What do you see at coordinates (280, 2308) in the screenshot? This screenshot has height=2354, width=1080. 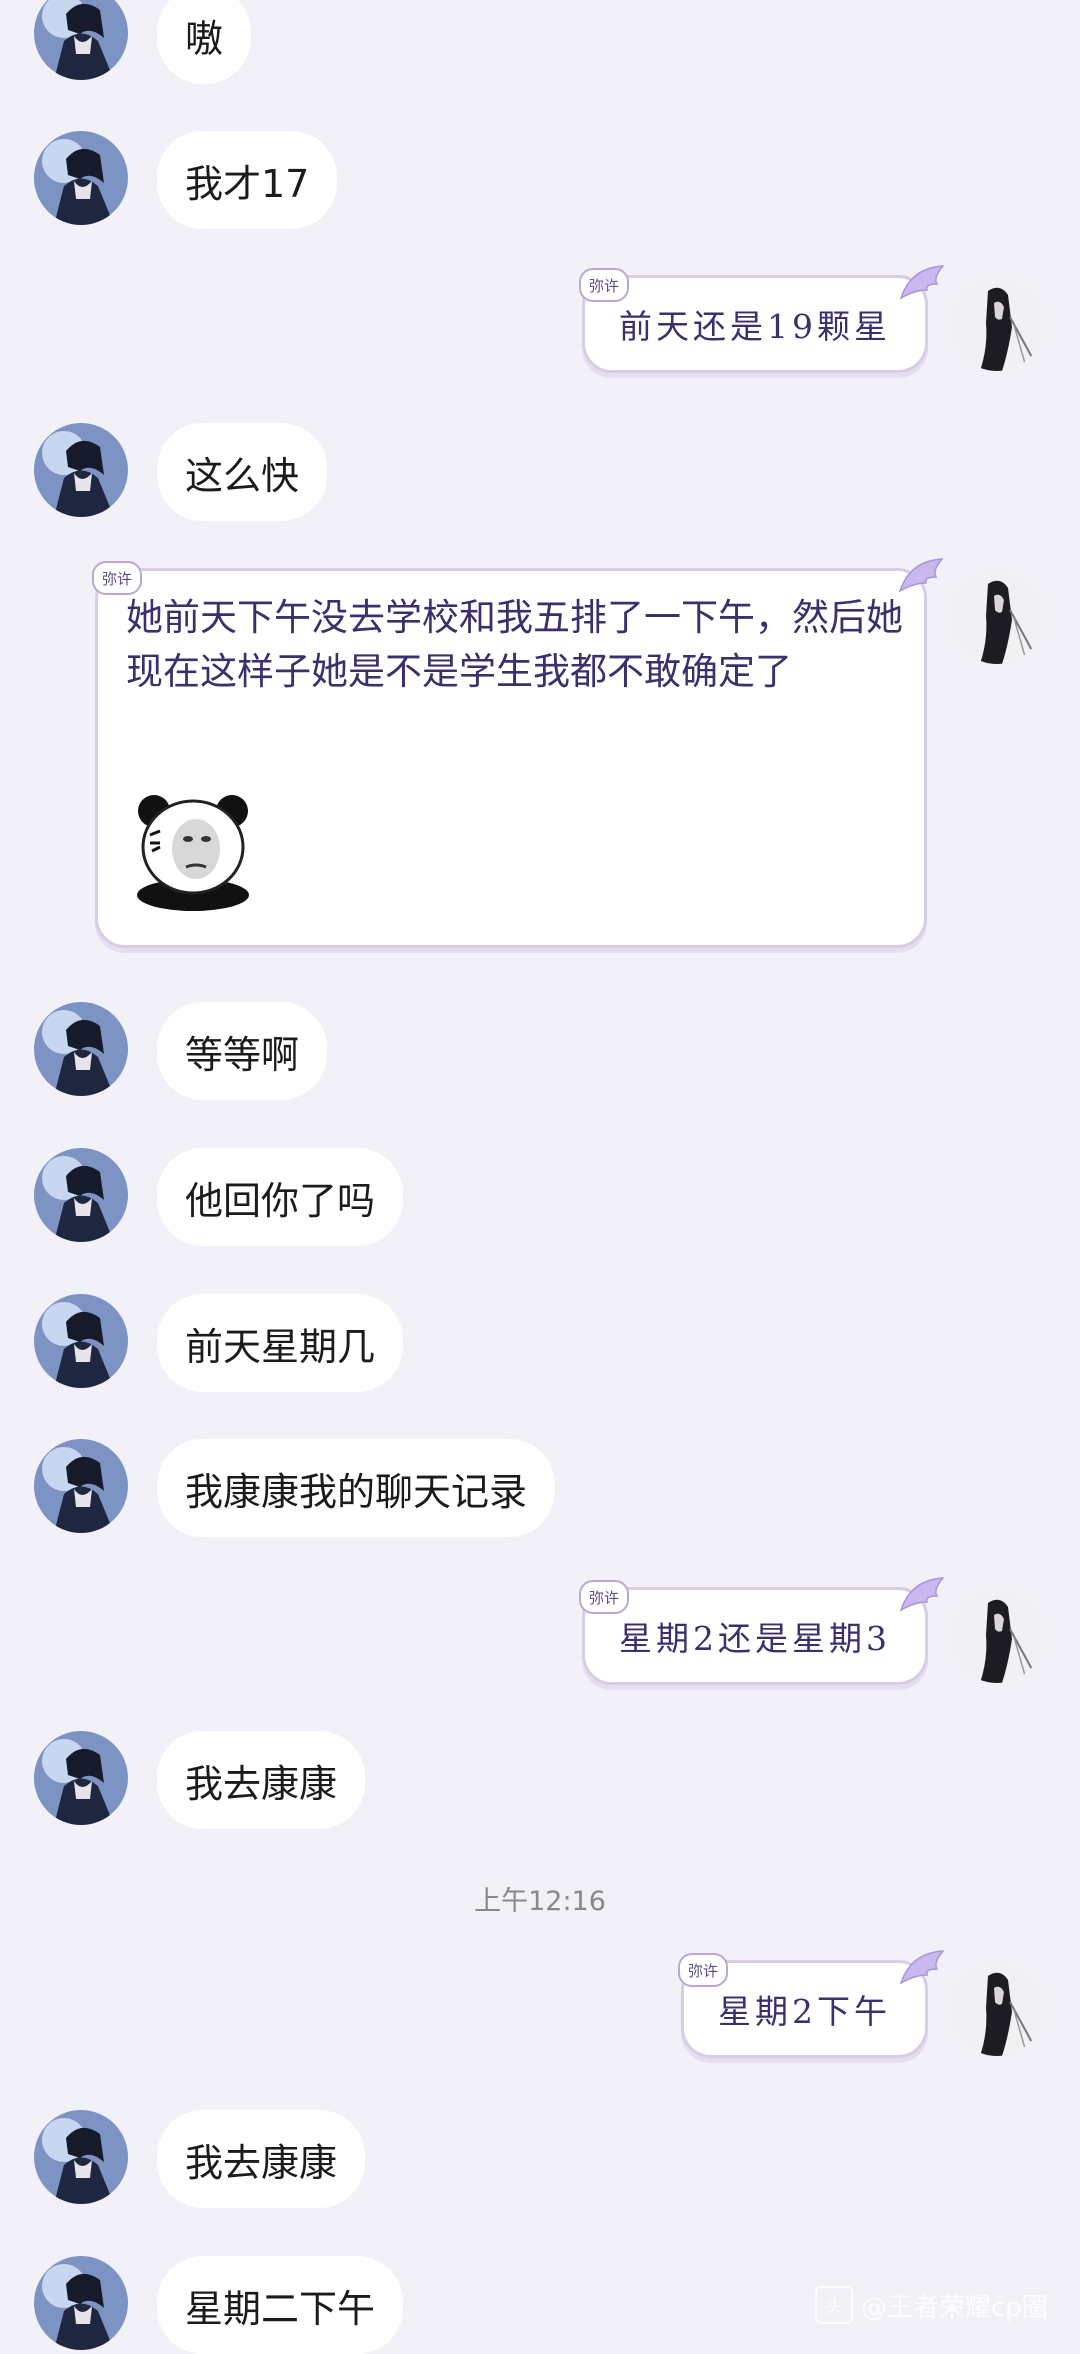 I see `message-text: 星期二下午` at bounding box center [280, 2308].